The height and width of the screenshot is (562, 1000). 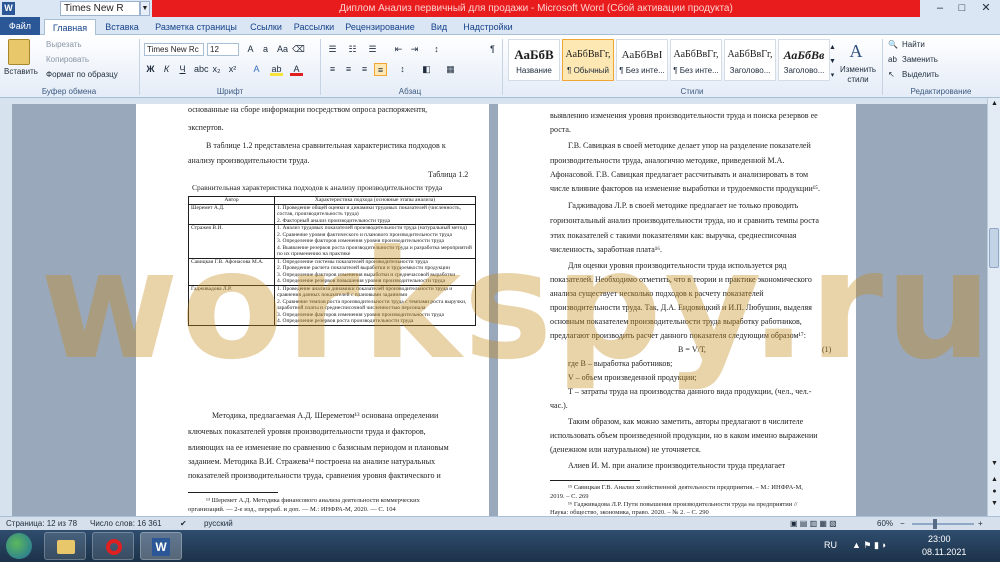 What do you see at coordinates (256, 69) in the screenshot?
I see `text-effects-icon: A` at bounding box center [256, 69].